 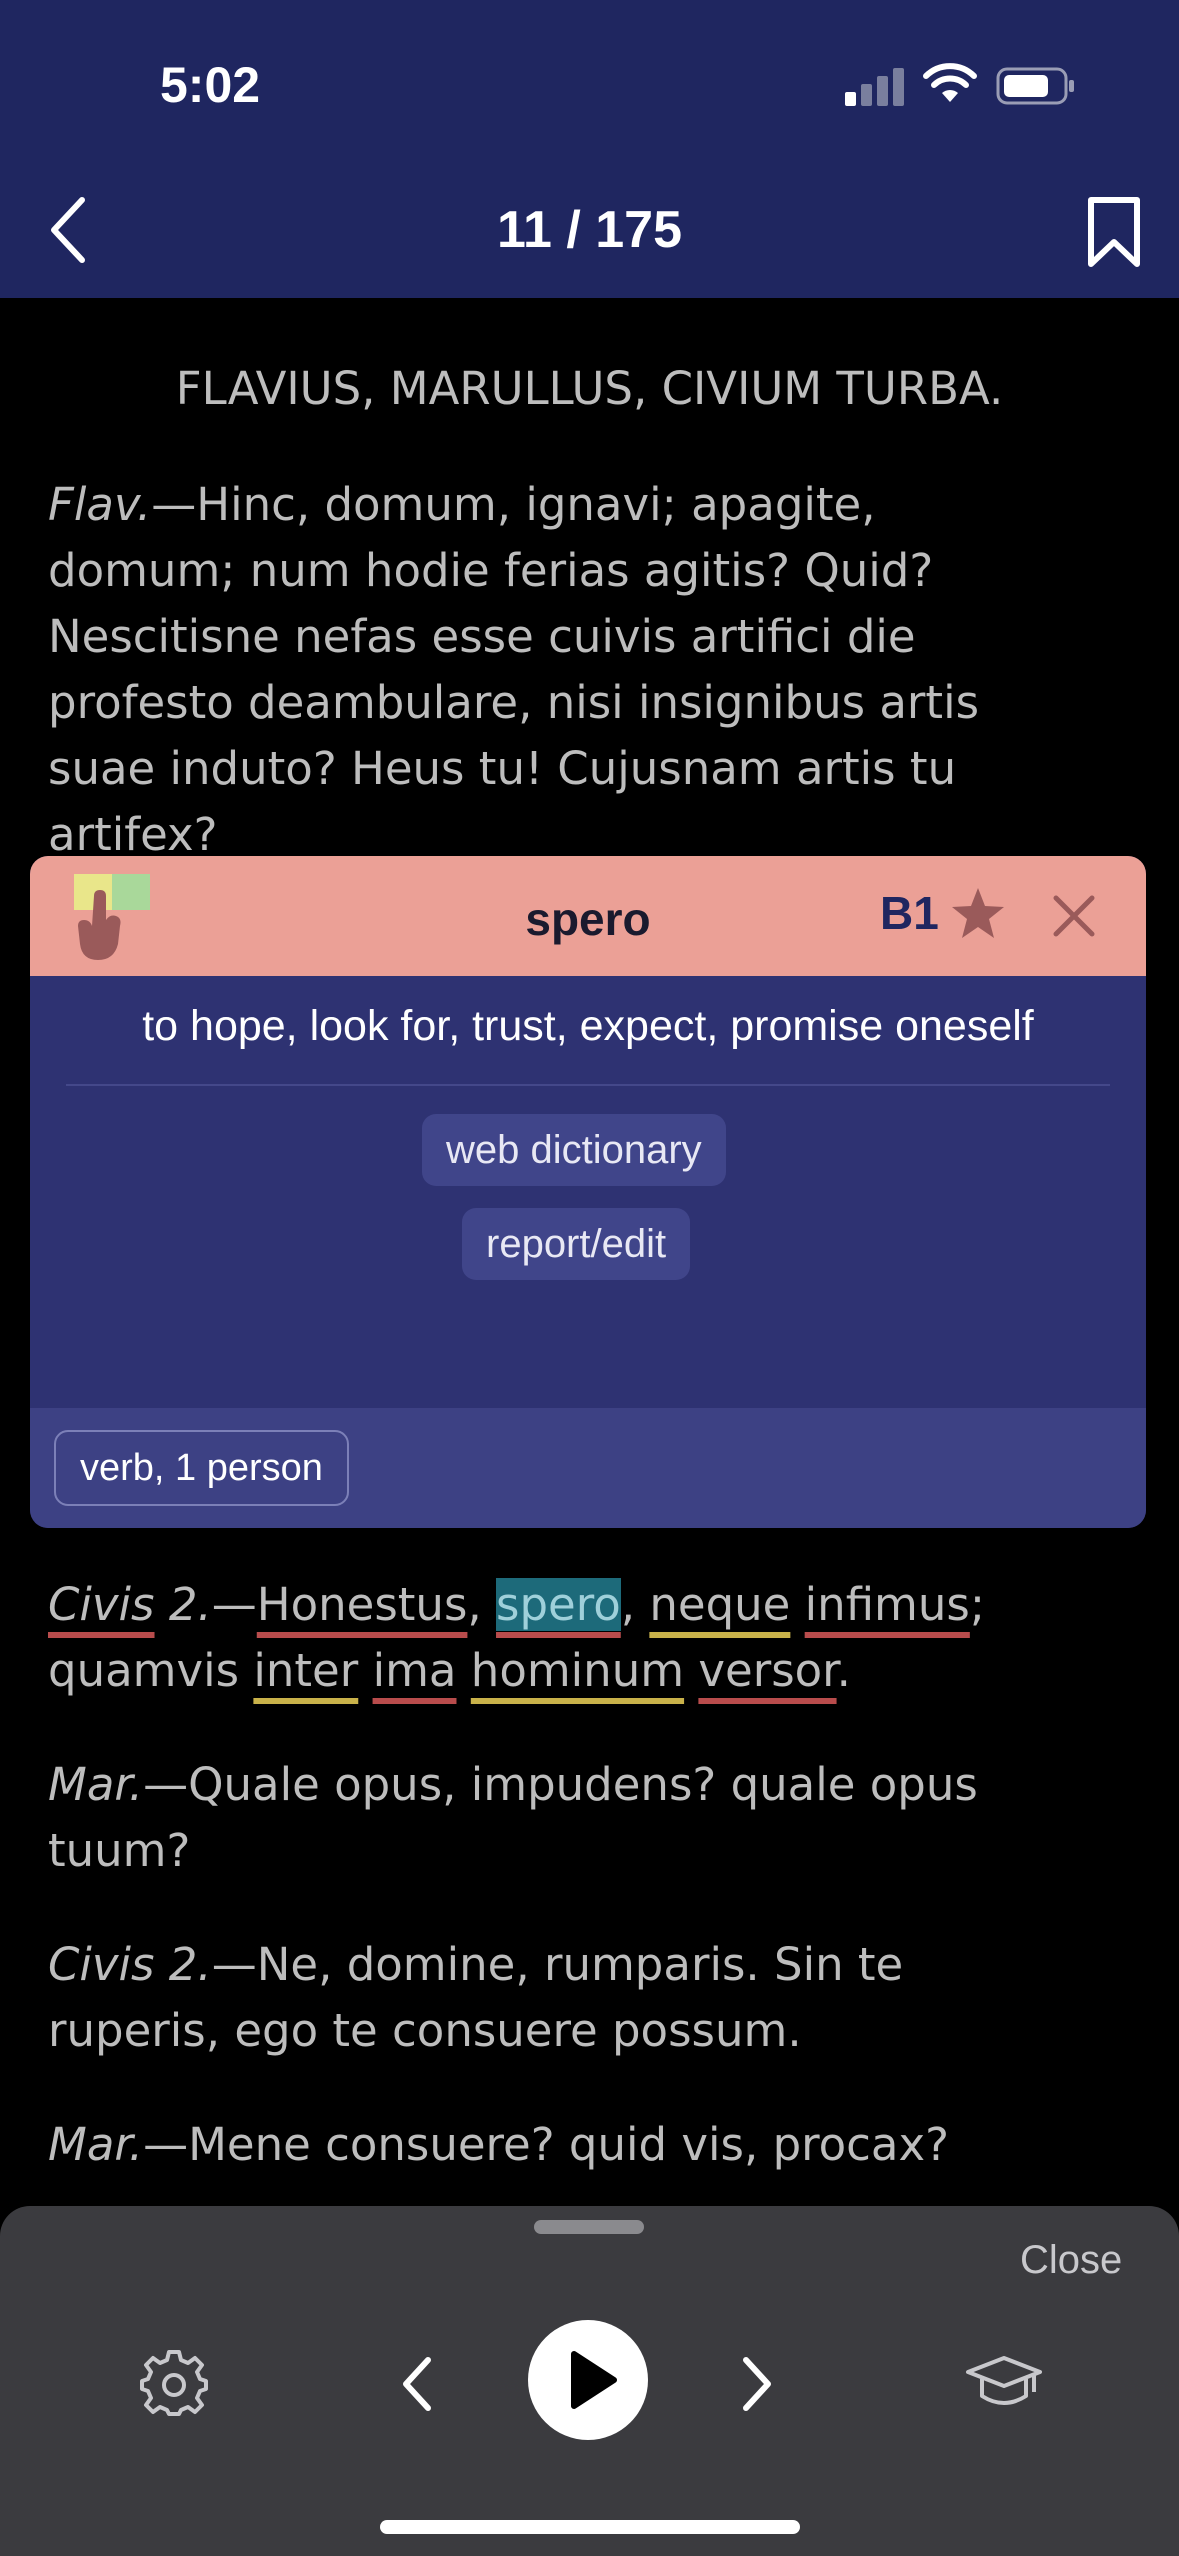 What do you see at coordinates (100, 504) in the screenshot?
I see `speaker-label: Flav.` at bounding box center [100, 504].